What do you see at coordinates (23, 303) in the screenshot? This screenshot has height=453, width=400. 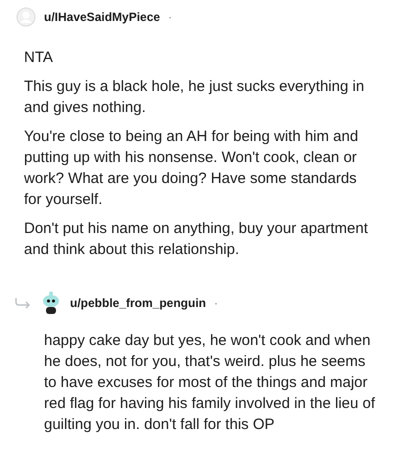 I see `reply-arrow-icon` at bounding box center [23, 303].